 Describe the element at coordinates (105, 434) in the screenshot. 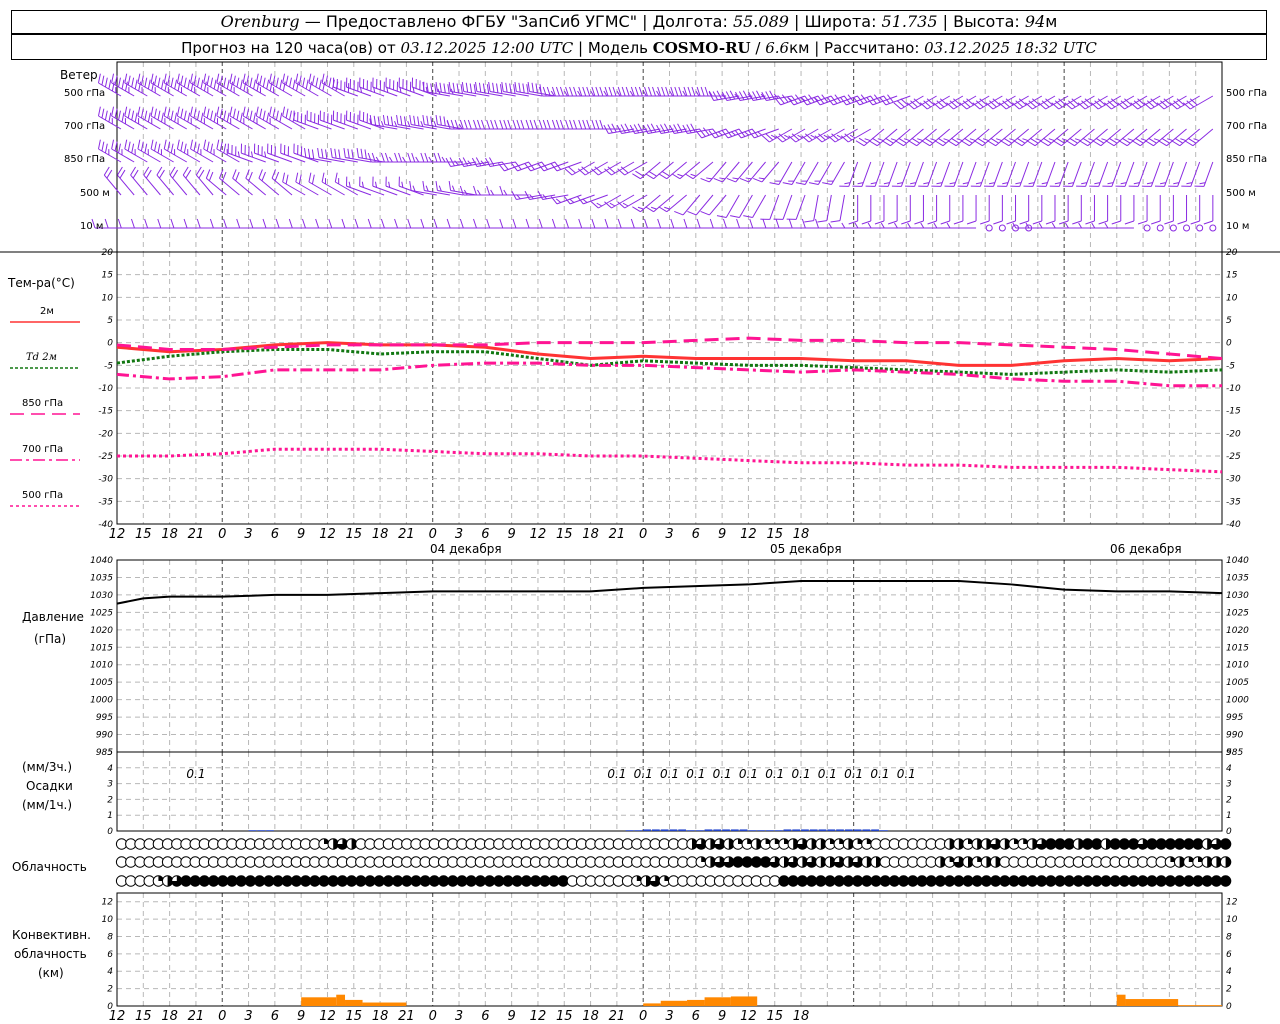

I see `y-tick-label: -20` at that location.